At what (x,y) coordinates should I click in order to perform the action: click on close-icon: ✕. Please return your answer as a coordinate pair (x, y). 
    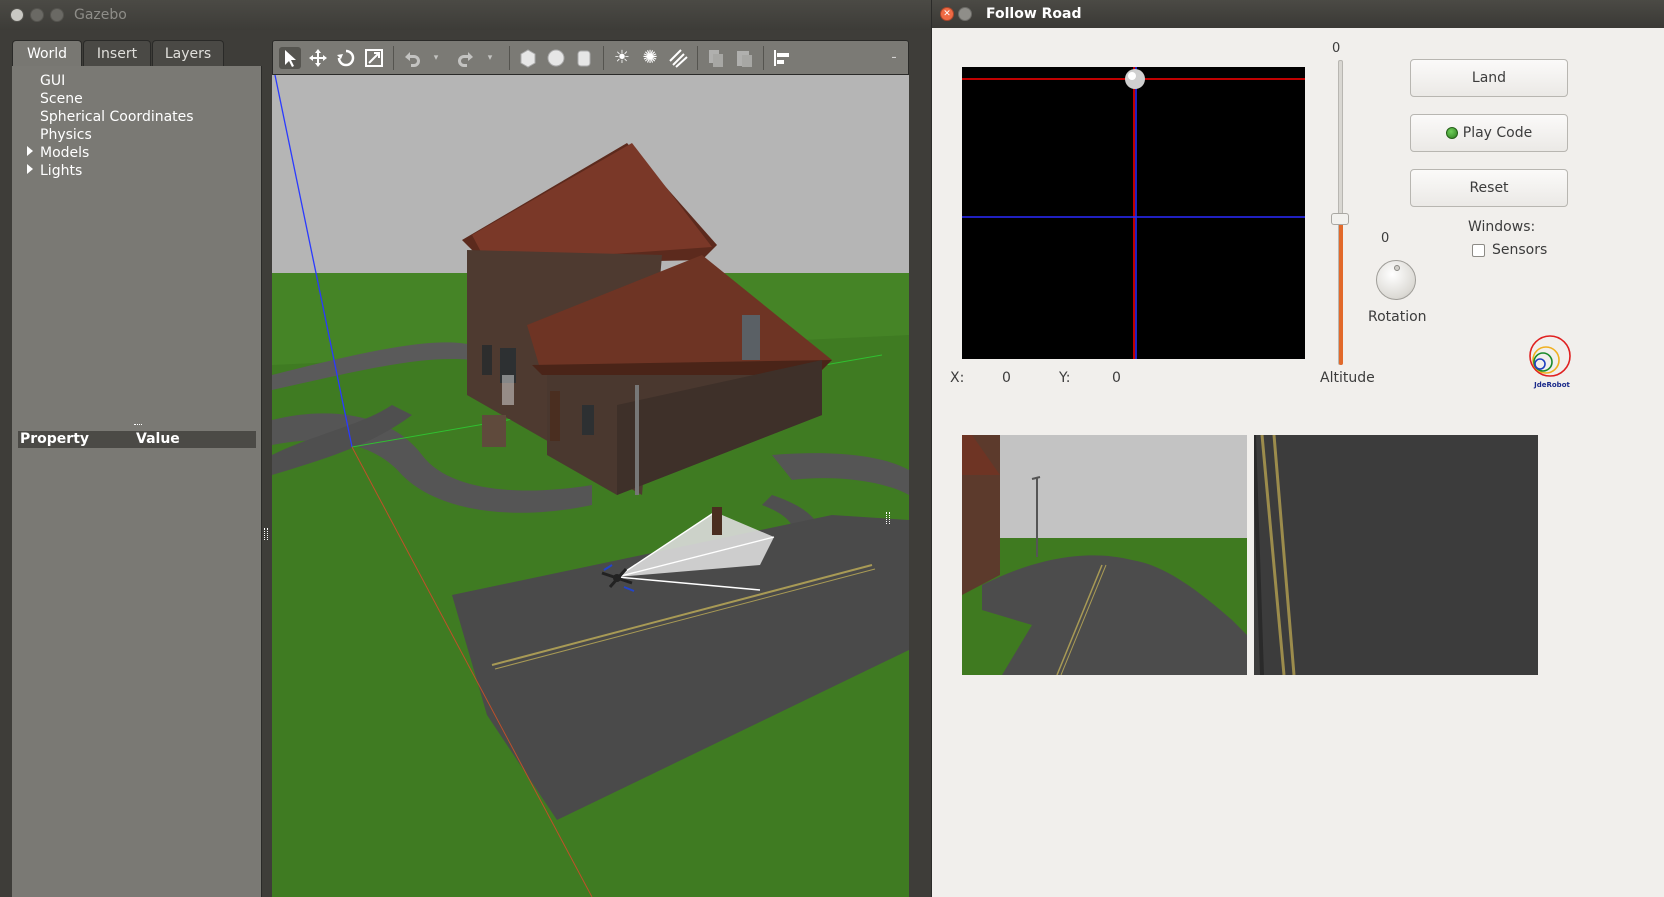
    Looking at the image, I should click on (947, 14).